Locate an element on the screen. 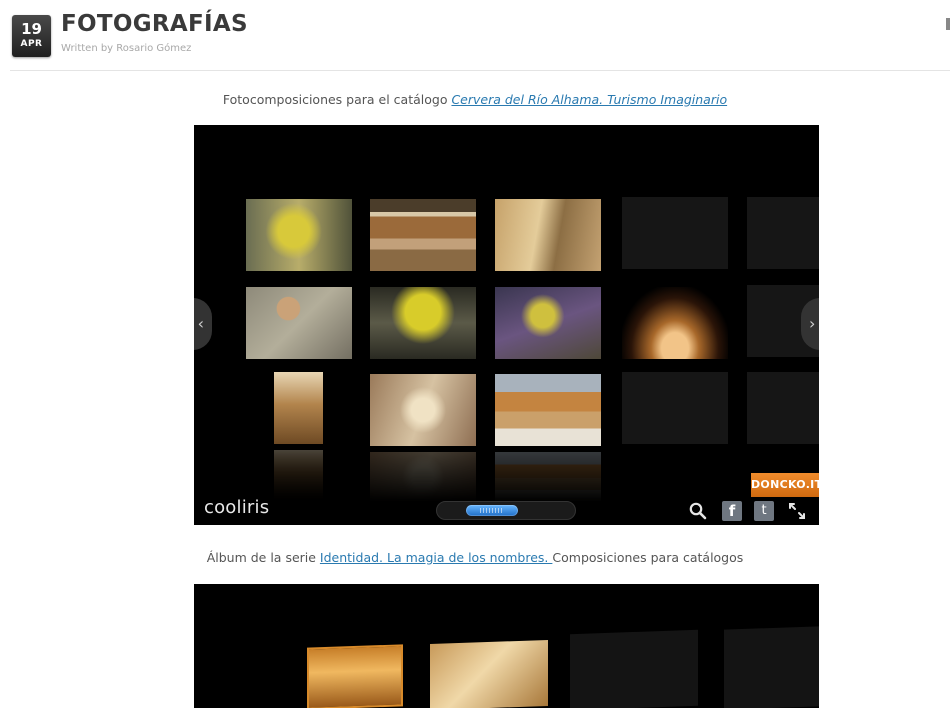 The height and width of the screenshot is (708, 950). gallery-1-caption-text: Fotocomposiciones para el catálogo is located at coordinates (337, 99).